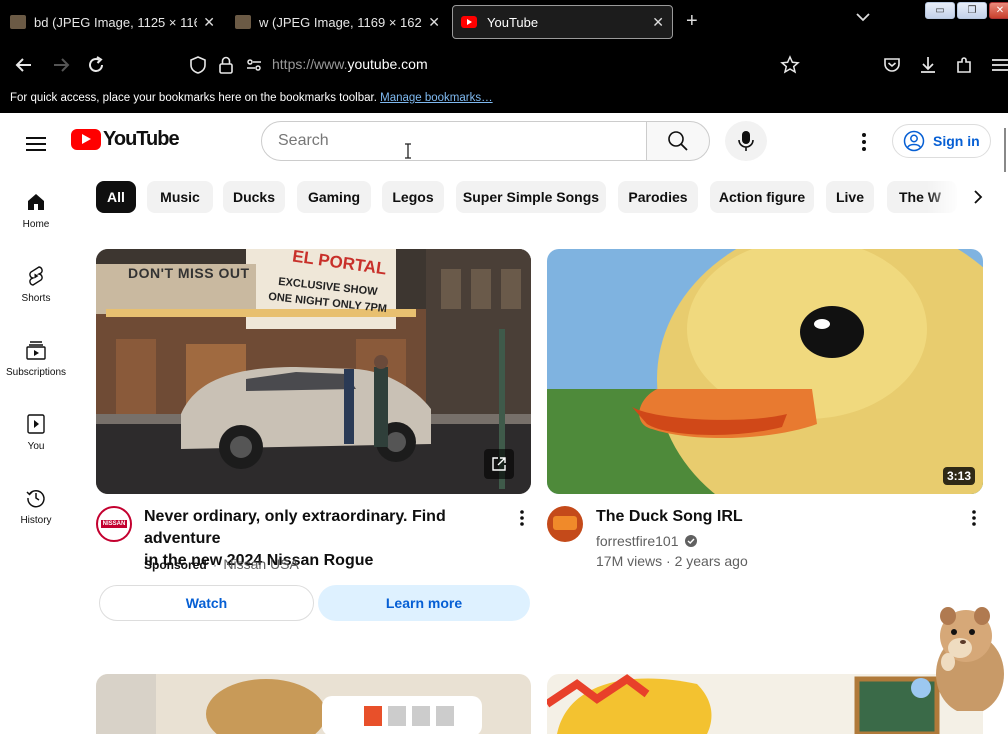 The width and height of the screenshot is (1008, 734). I want to click on pocket-icon, so click(892, 65).